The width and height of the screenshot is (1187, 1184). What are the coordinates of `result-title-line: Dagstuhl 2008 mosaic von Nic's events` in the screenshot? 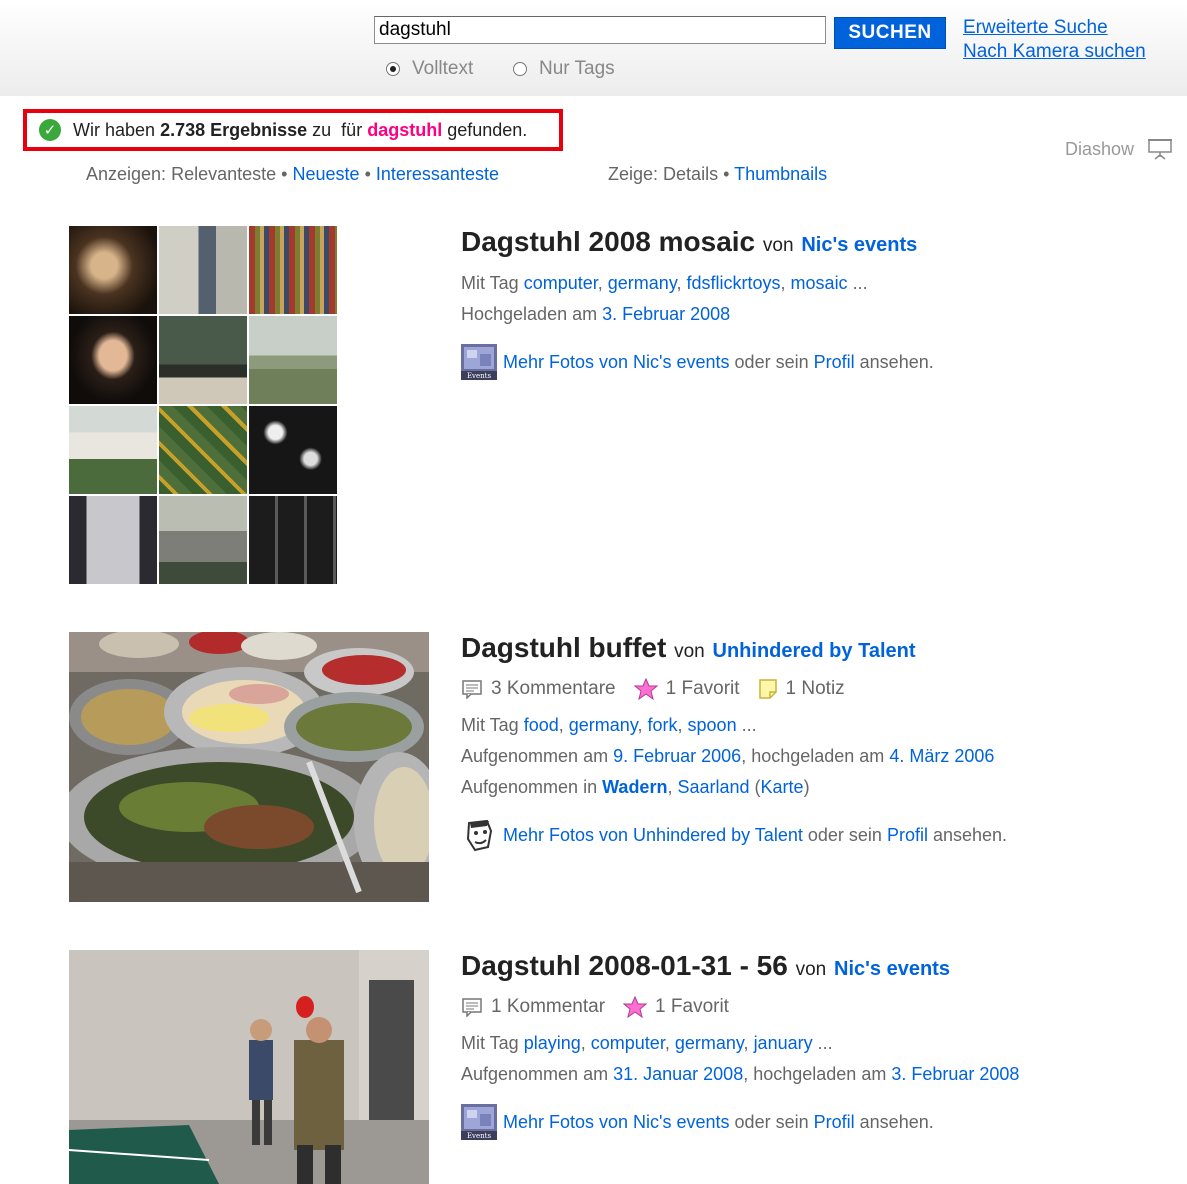 It's located at (811, 242).